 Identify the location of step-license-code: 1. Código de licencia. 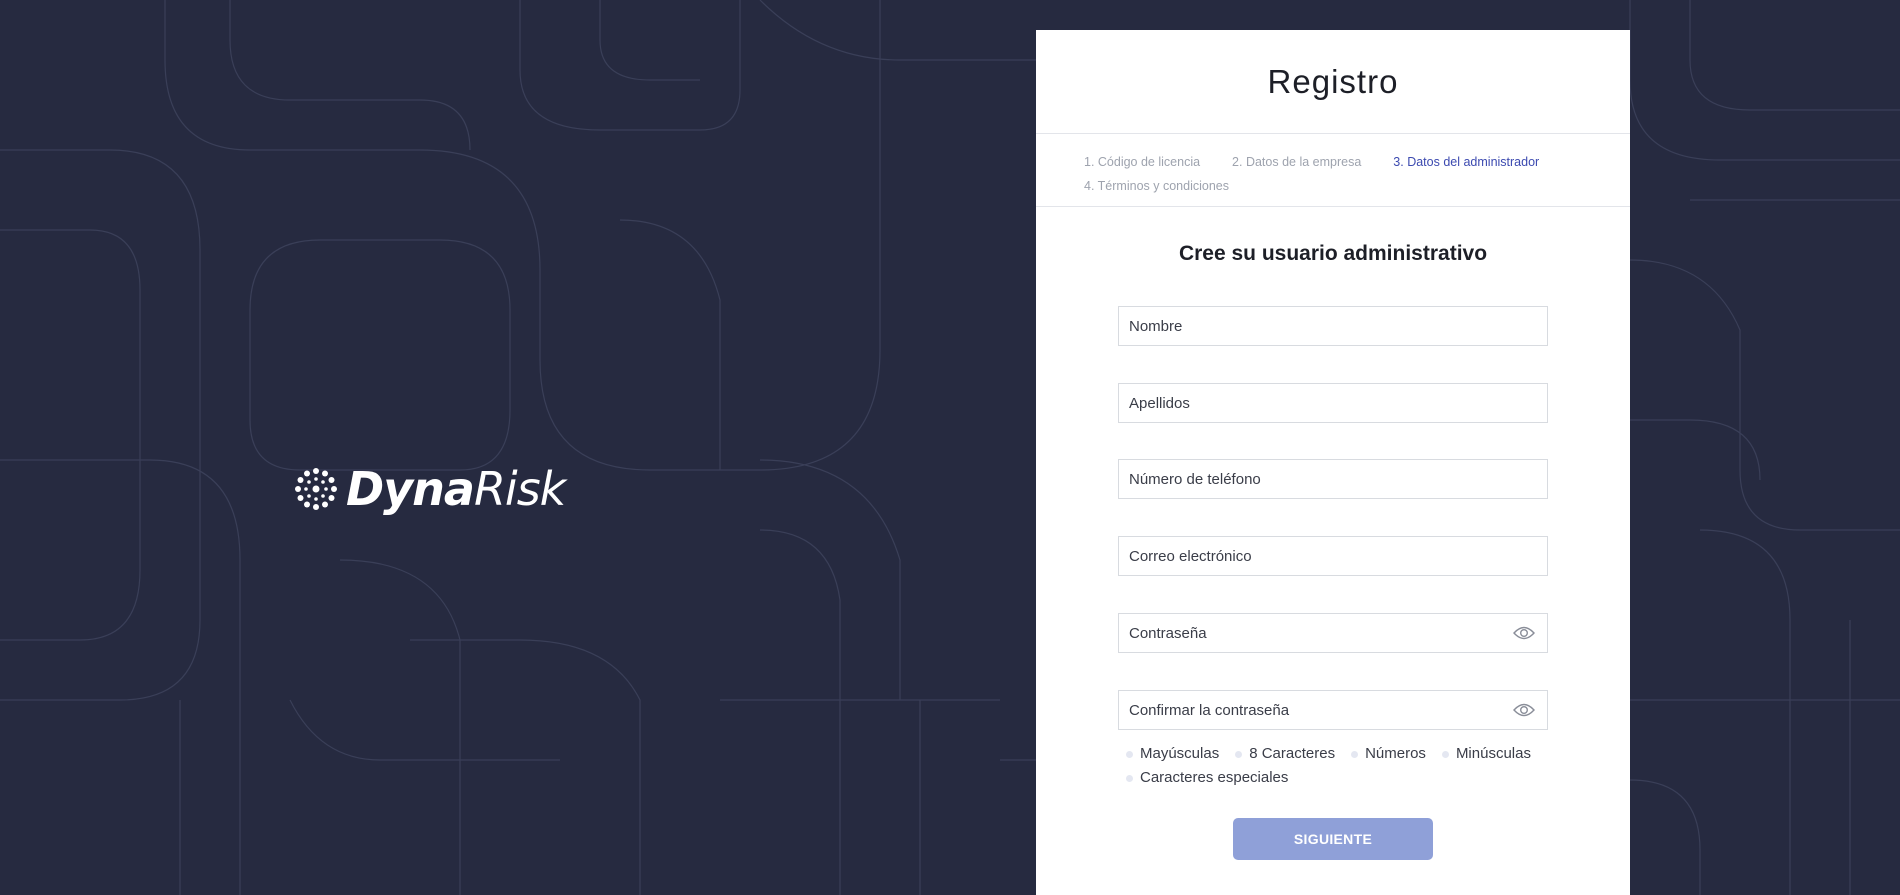
(1142, 162).